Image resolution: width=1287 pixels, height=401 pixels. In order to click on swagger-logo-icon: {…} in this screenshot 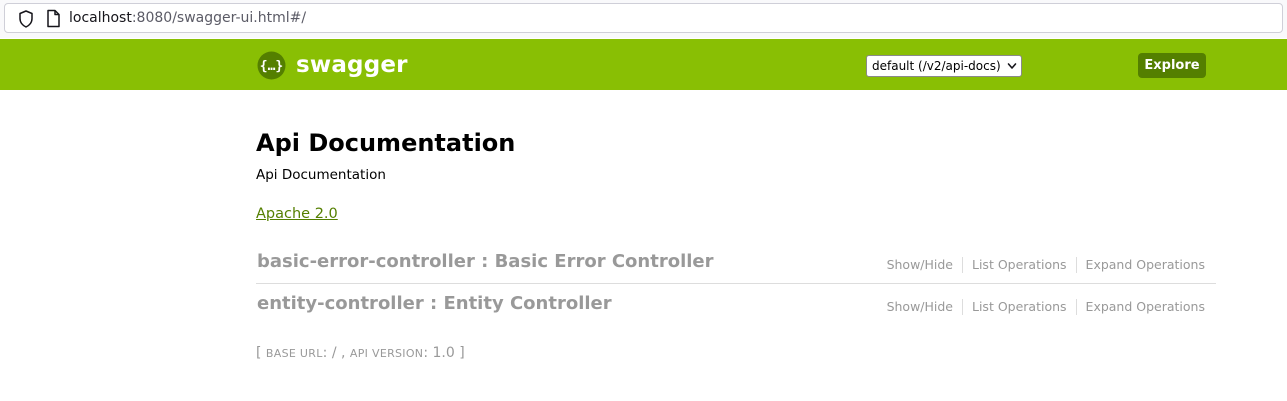, I will do `click(271, 65)`.